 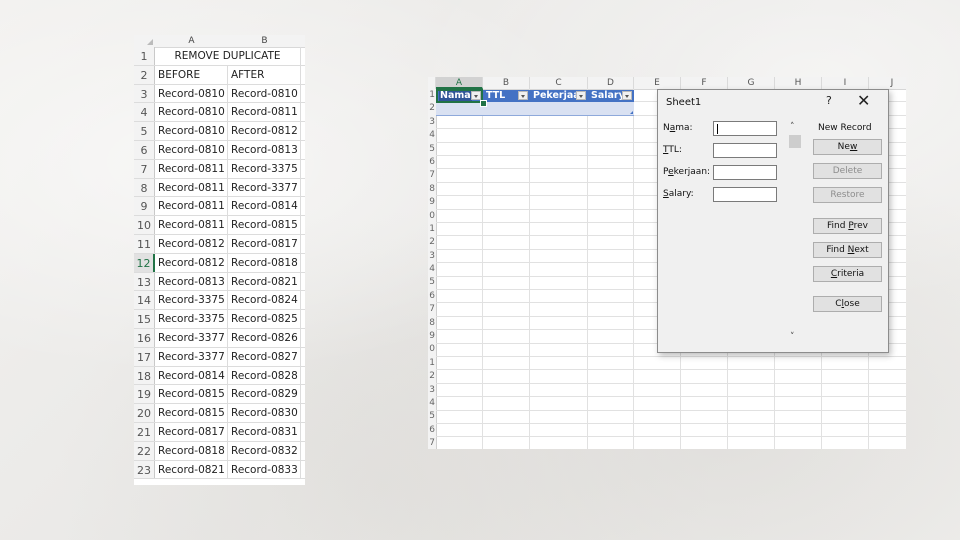 What do you see at coordinates (191, 337) in the screenshot?
I see `cell-before: Record-3377` at bounding box center [191, 337].